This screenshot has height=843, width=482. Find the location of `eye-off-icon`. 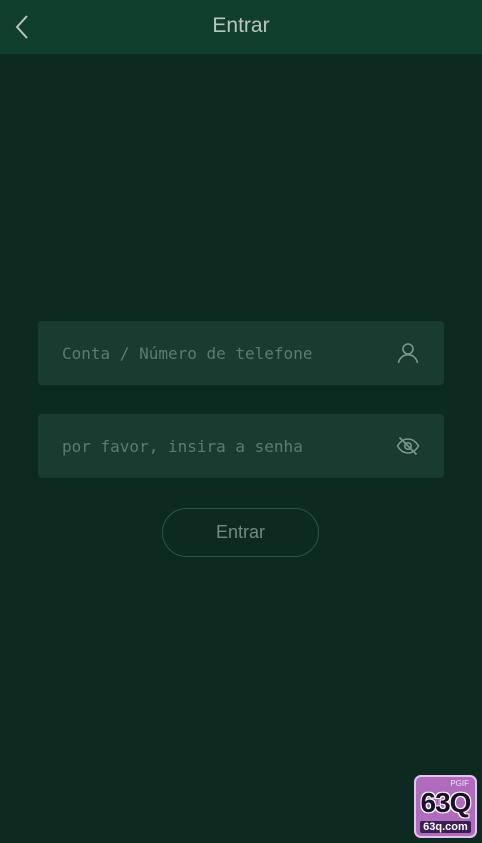

eye-off-icon is located at coordinates (408, 446).